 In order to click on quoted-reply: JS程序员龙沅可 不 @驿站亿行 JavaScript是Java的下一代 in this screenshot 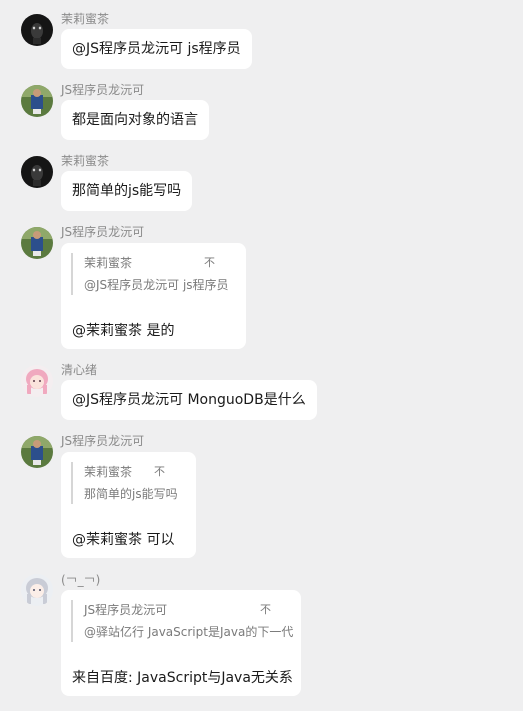, I will do `click(185, 621)`.